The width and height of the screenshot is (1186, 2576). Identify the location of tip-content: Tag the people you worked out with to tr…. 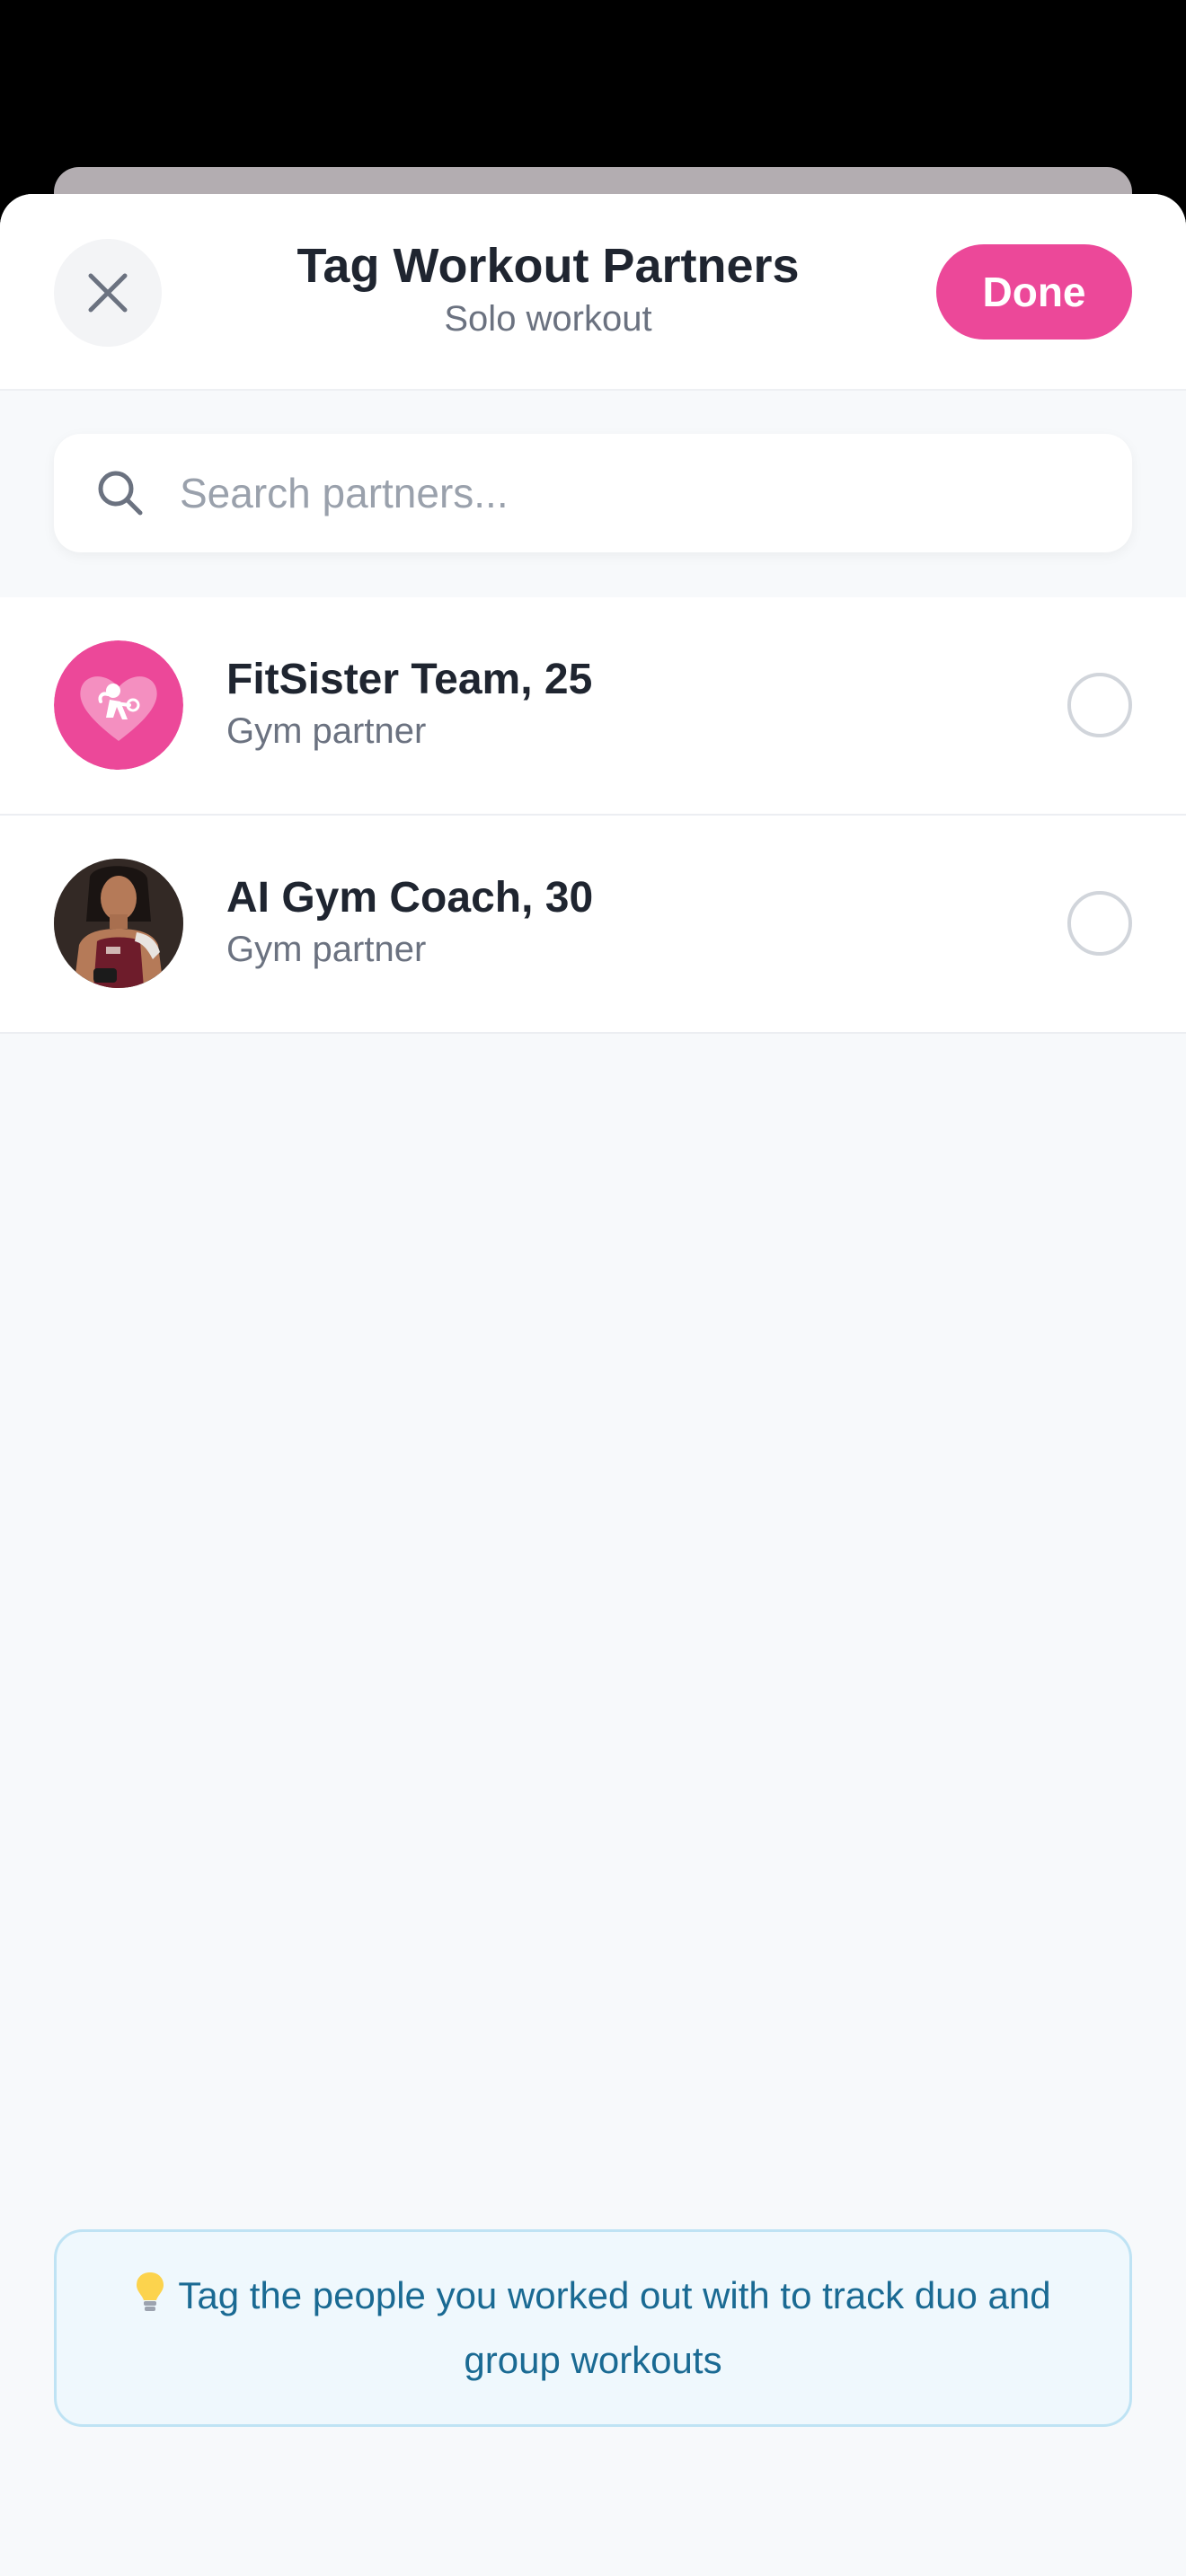
(593, 2328).